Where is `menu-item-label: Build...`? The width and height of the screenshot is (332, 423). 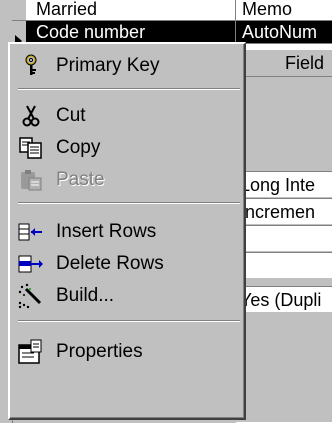
menu-item-label: Build... is located at coordinates (85, 295).